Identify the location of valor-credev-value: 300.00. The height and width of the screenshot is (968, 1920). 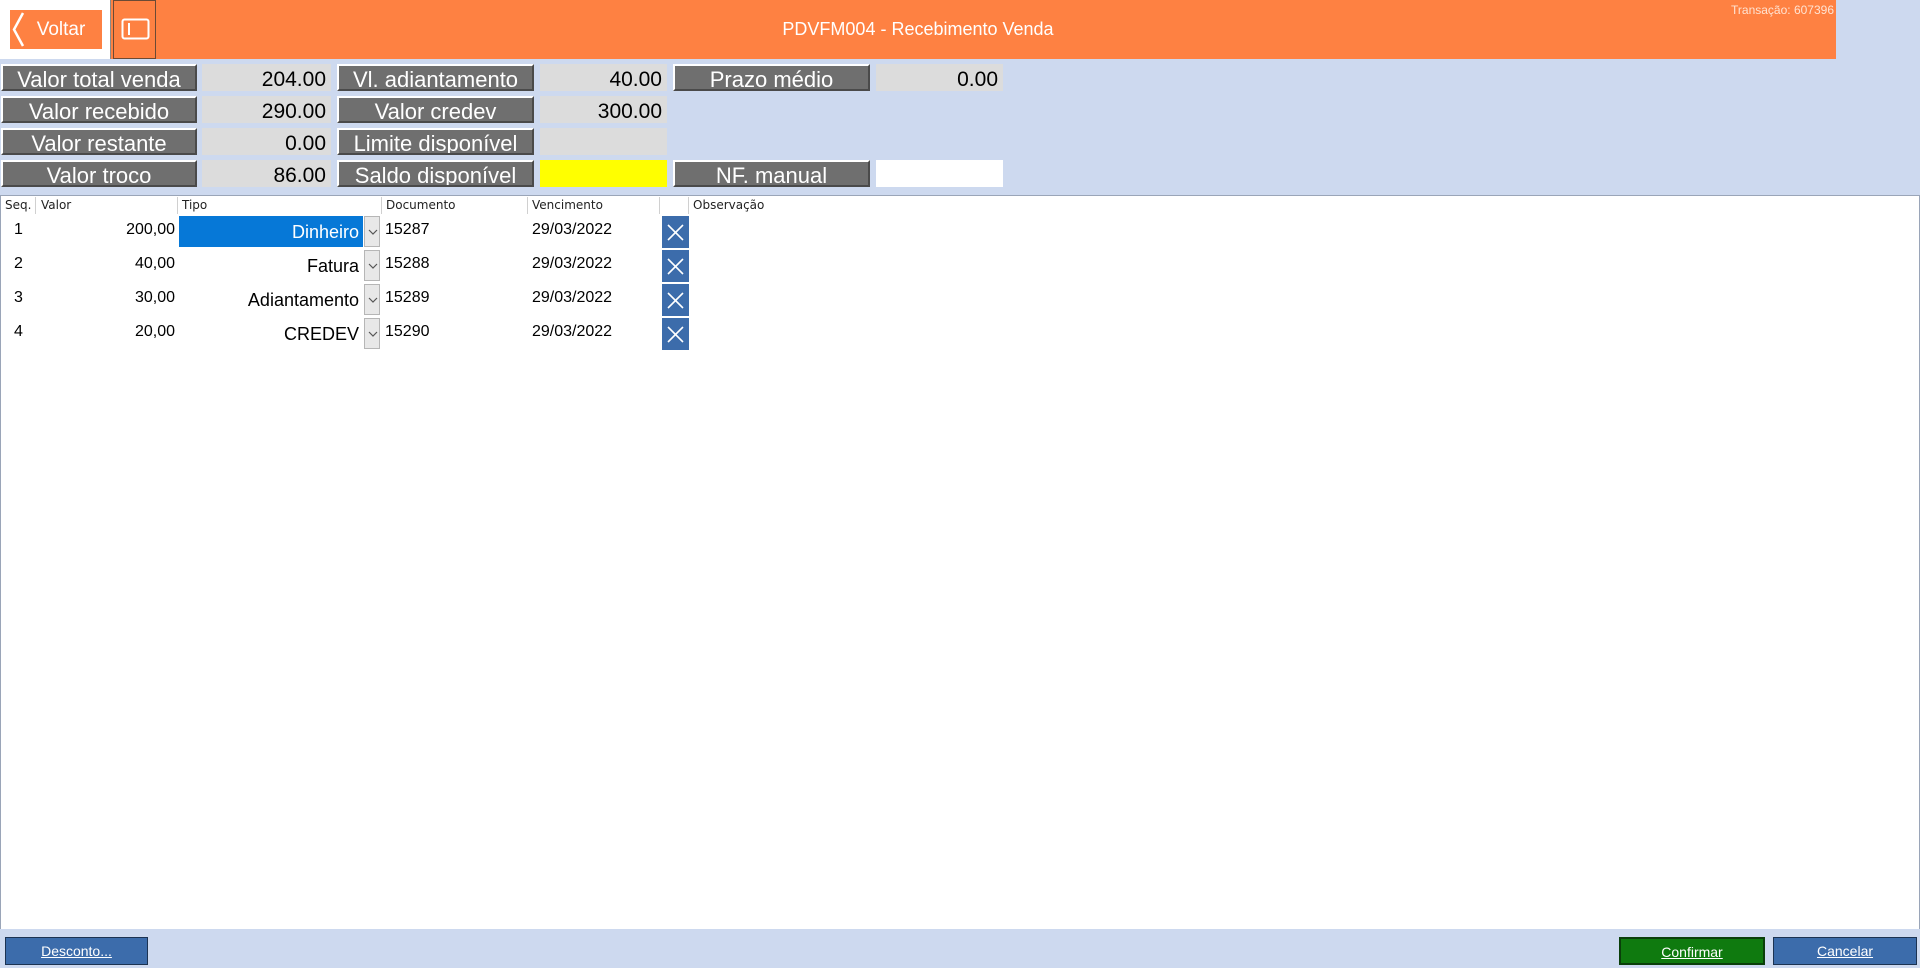
(603, 109).